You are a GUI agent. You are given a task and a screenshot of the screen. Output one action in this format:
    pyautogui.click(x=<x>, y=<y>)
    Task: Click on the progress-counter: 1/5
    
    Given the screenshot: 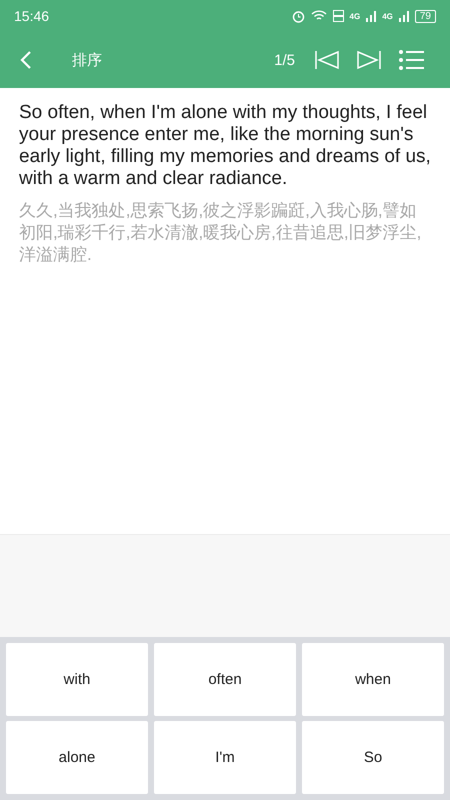 What is the action you would take?
    pyautogui.click(x=284, y=60)
    